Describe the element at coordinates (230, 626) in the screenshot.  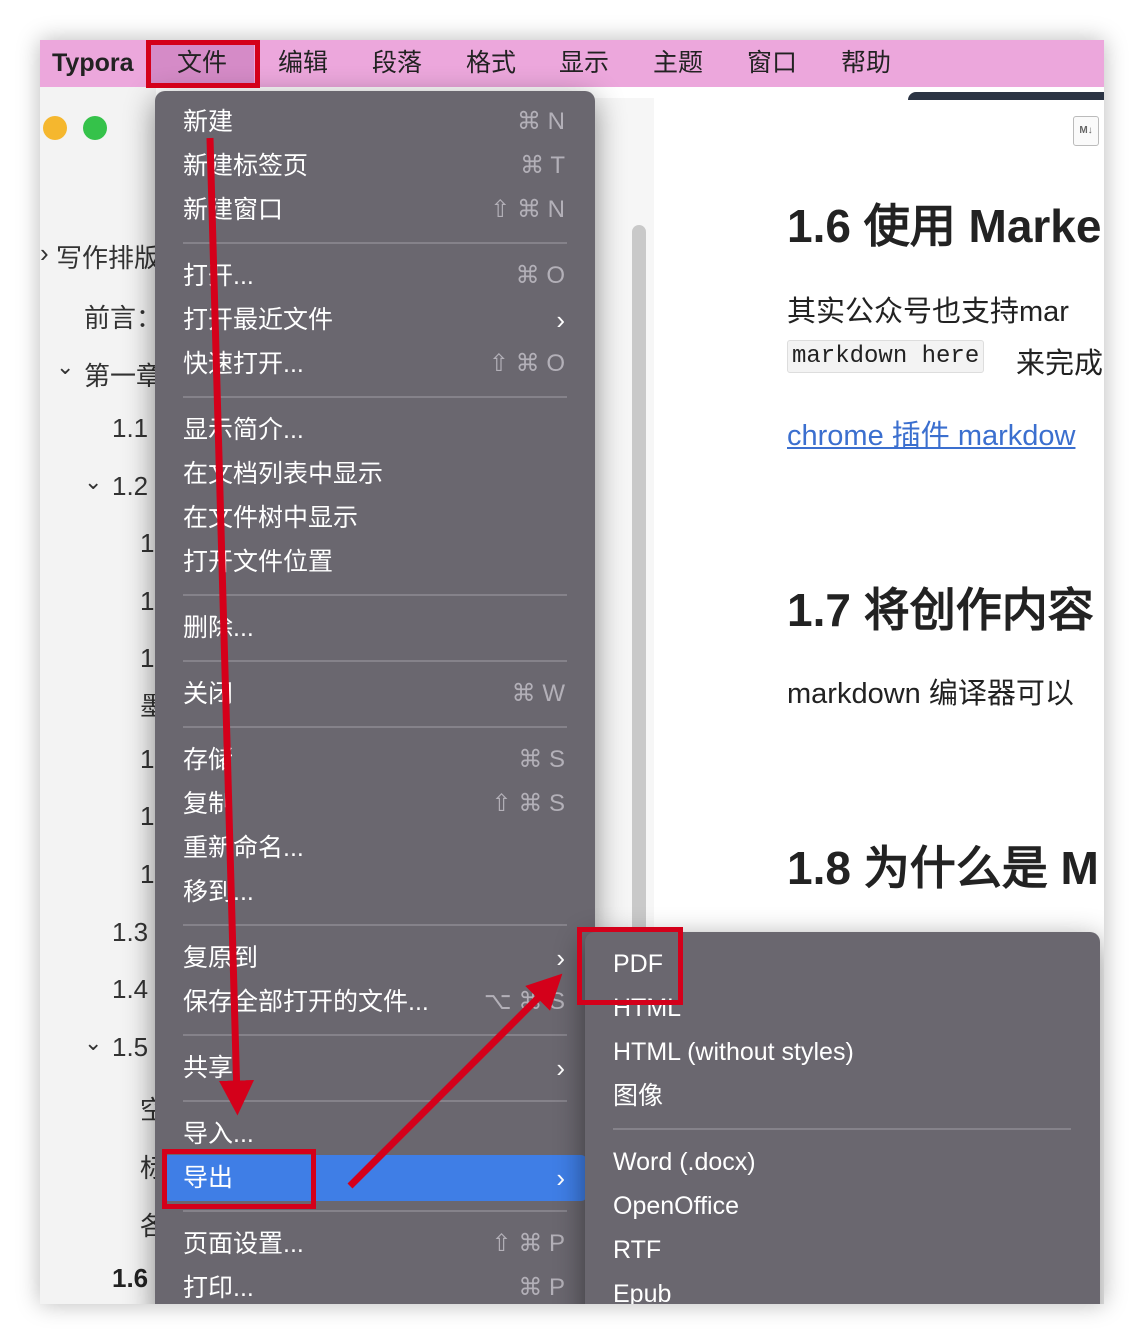
I see `arrow-down-to-export` at that location.